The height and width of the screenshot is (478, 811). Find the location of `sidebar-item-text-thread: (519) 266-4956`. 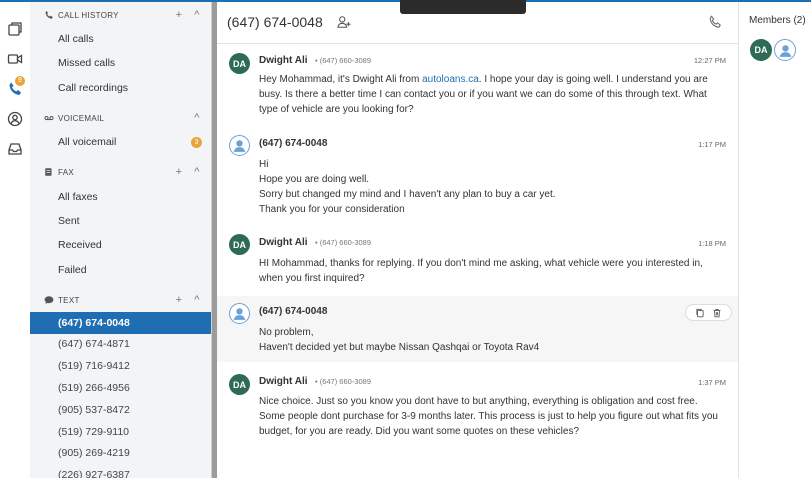

sidebar-item-text-thread: (519) 266-4956 is located at coordinates (121, 388).